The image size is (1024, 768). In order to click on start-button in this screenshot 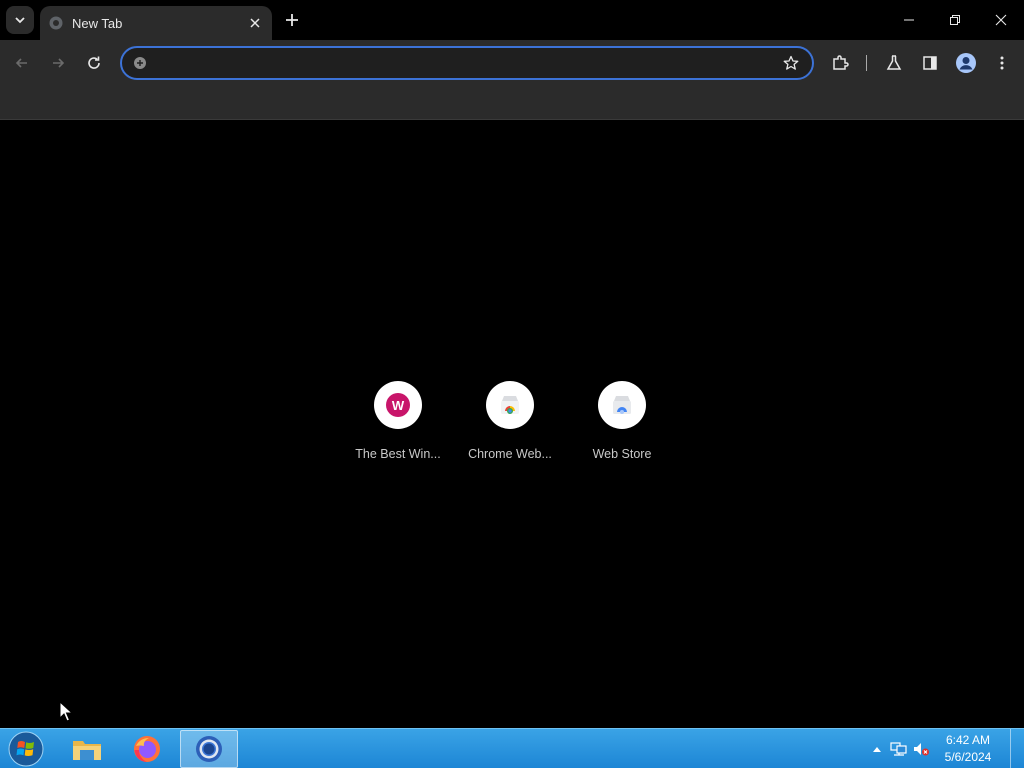, I will do `click(26, 749)`.